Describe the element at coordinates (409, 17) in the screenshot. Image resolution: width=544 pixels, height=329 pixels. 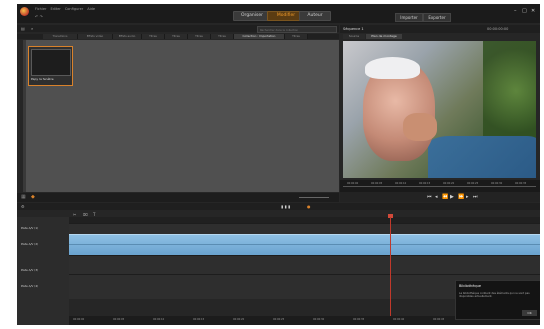
I see `import-button: Importer` at that location.